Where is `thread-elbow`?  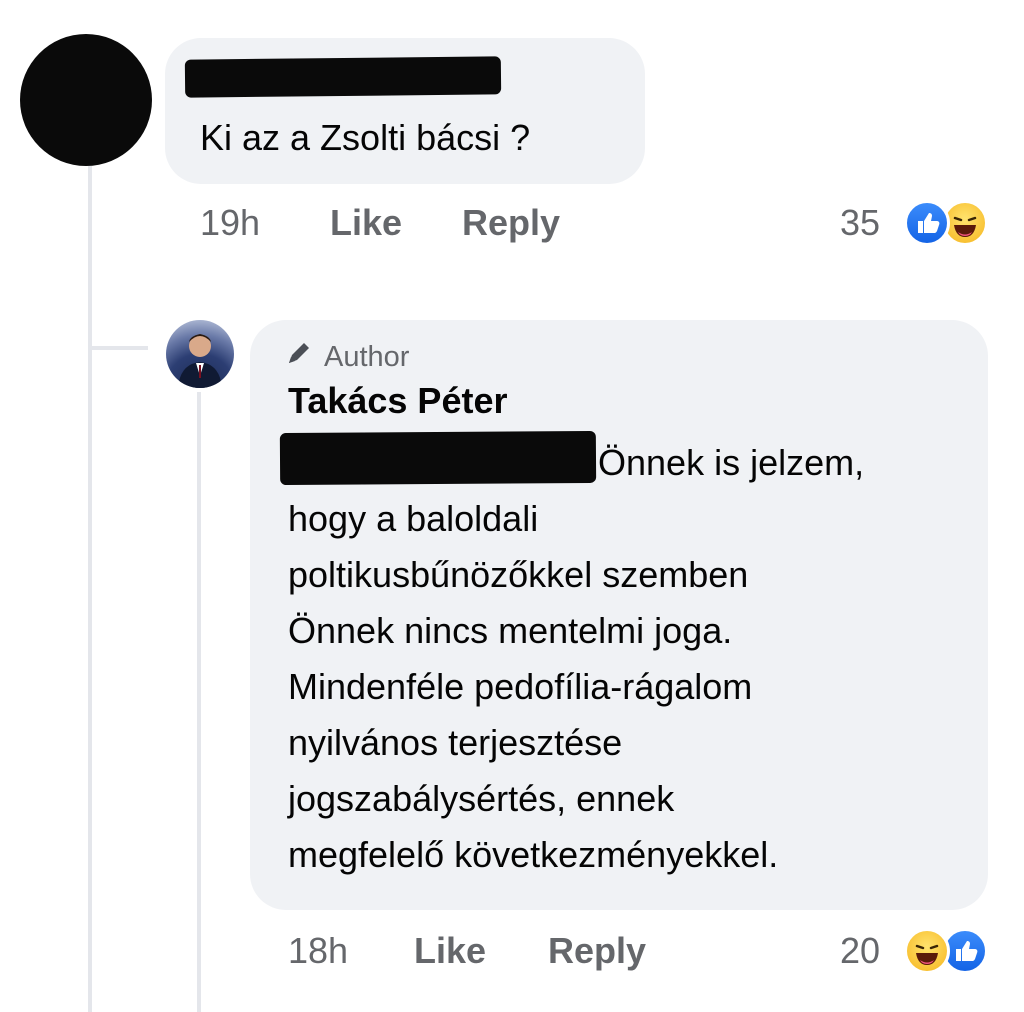
thread-elbow is located at coordinates (118, 348).